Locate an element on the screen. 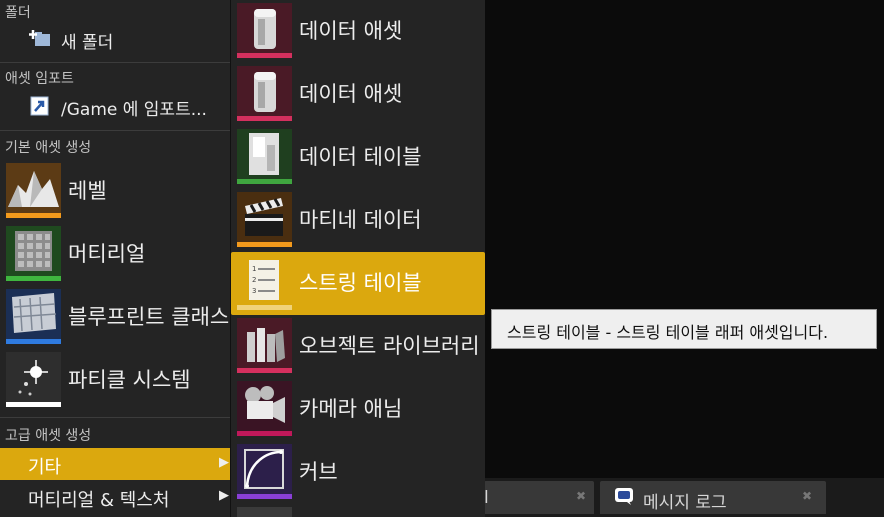 The image size is (884, 517). string-table-tooltip: 스트링 테이블 - 스트링 테이블 래퍼 애셋입니다. is located at coordinates (684, 329).